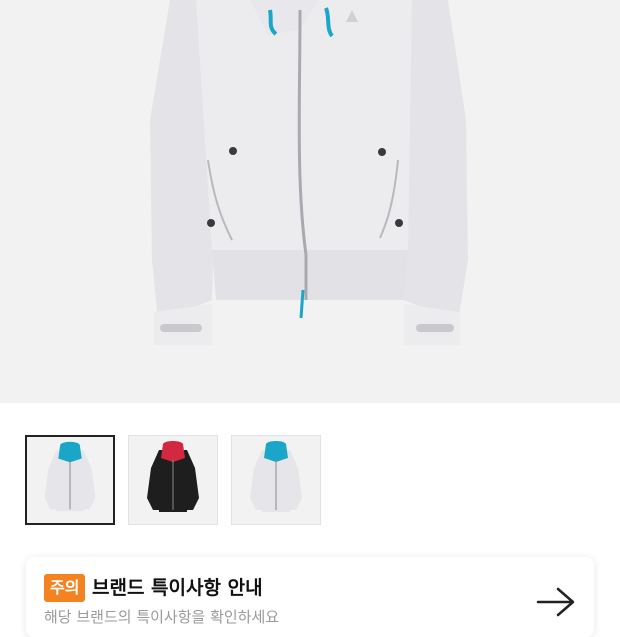 This screenshot has width=620, height=637. Describe the element at coordinates (556, 602) in the screenshot. I see `arrow-right-icon` at that location.